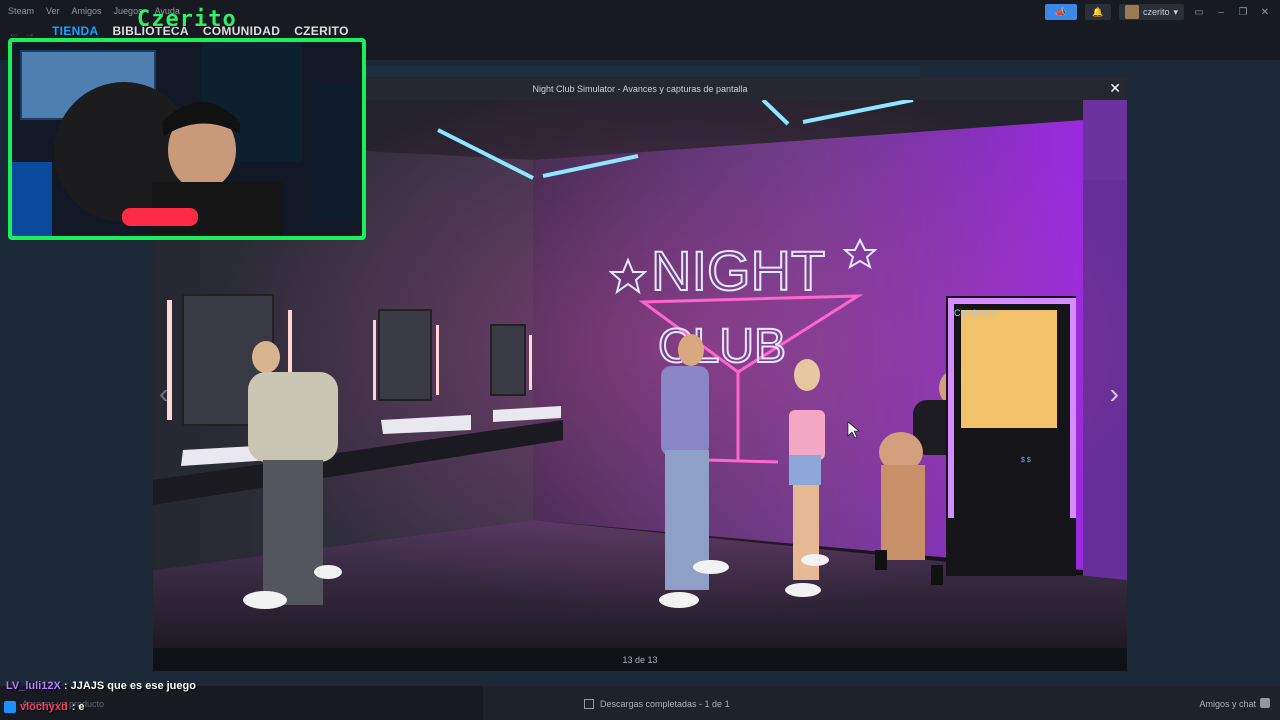  Describe the element at coordinates (21, 11) in the screenshot. I see `menu-steam: Steam` at that location.